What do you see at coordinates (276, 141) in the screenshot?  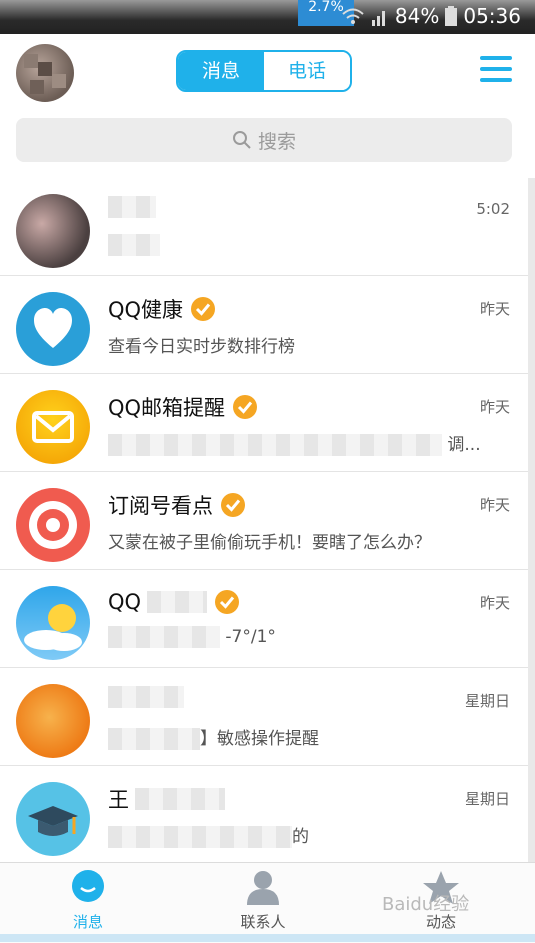 I see `search-placeholder: 搜索` at bounding box center [276, 141].